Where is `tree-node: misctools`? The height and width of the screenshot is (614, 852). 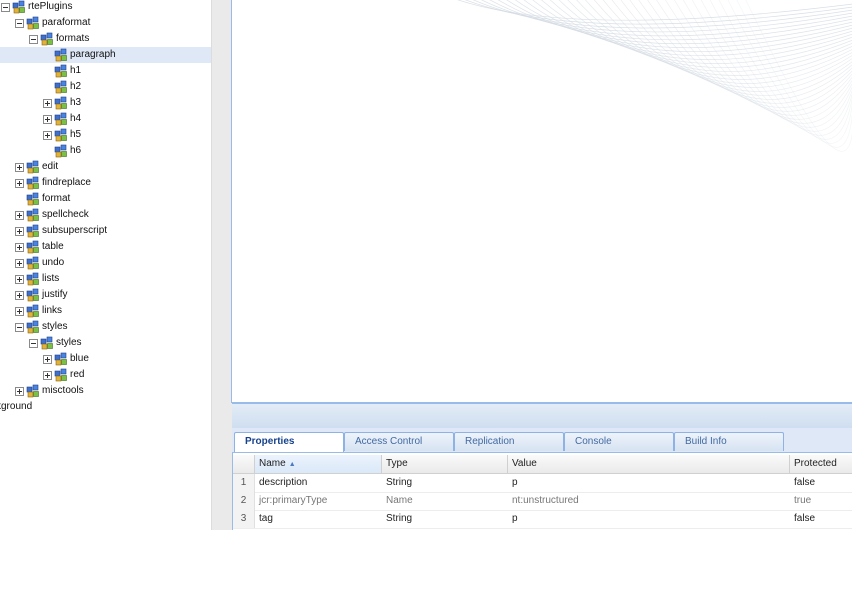
tree-node: misctools is located at coordinates (105, 391).